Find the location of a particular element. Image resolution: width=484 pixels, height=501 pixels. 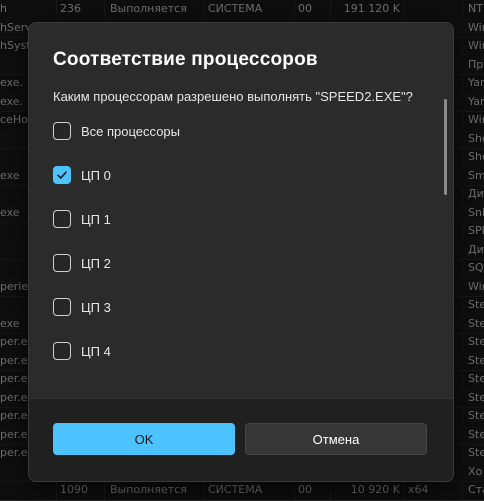

list-scrollbar is located at coordinates (445, 147).